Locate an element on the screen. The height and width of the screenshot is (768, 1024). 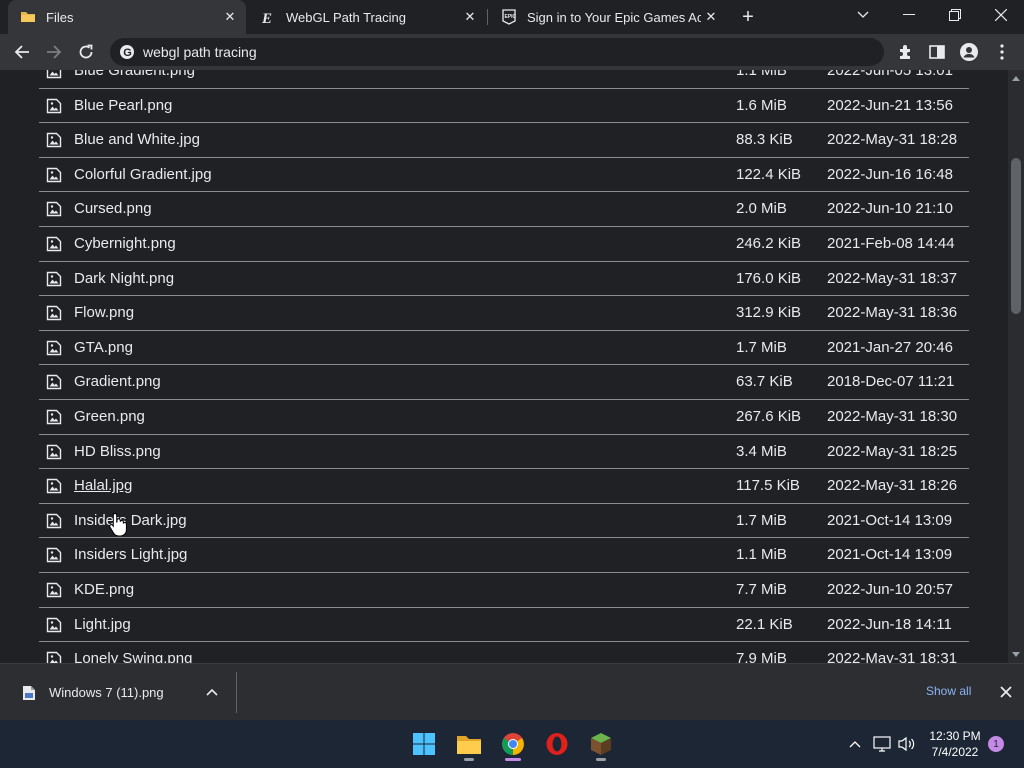
file-name-link: Cursed.png is located at coordinates (113, 208).